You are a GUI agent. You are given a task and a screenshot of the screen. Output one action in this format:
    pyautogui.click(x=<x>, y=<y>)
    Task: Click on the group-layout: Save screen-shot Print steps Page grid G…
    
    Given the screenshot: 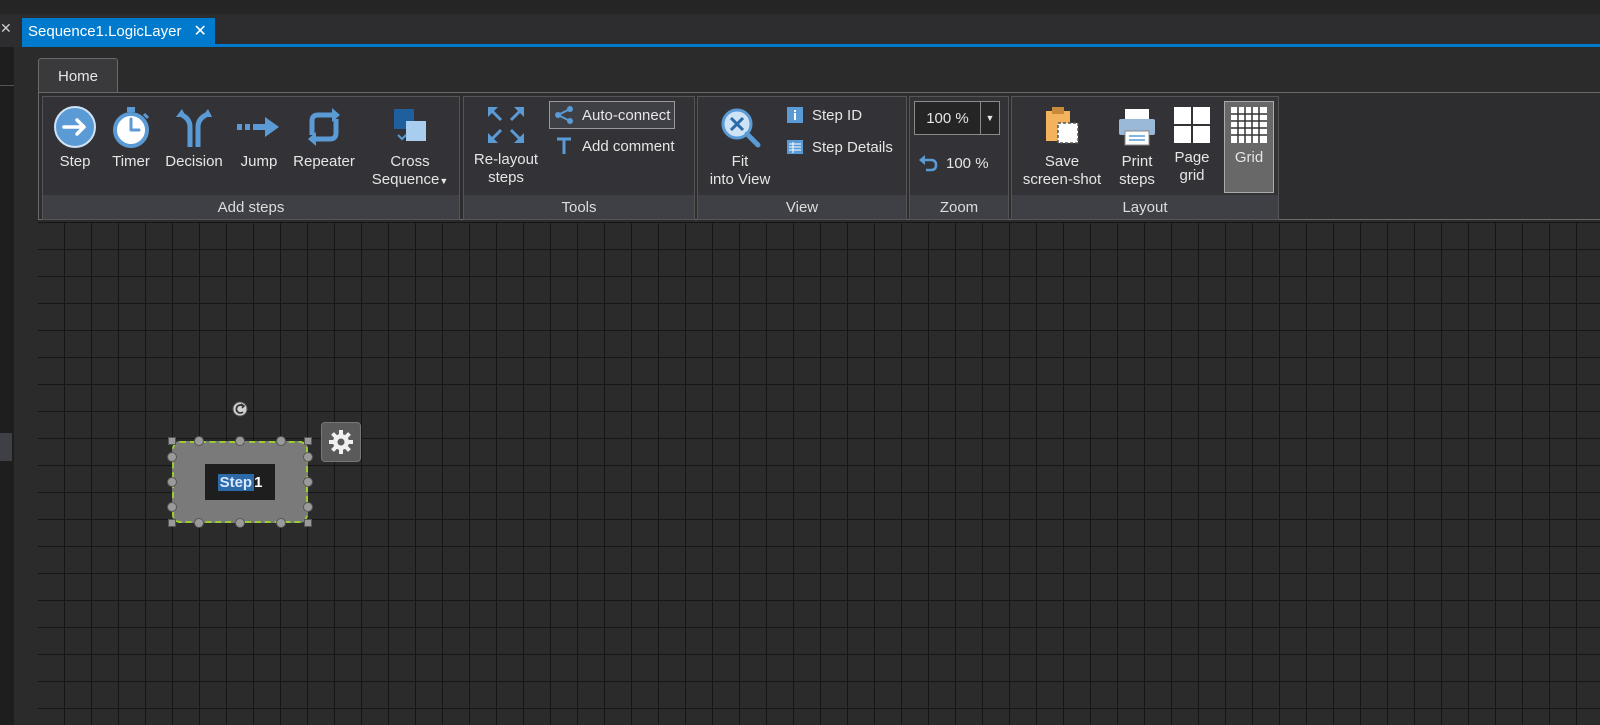 What is the action you would take?
    pyautogui.click(x=1145, y=158)
    